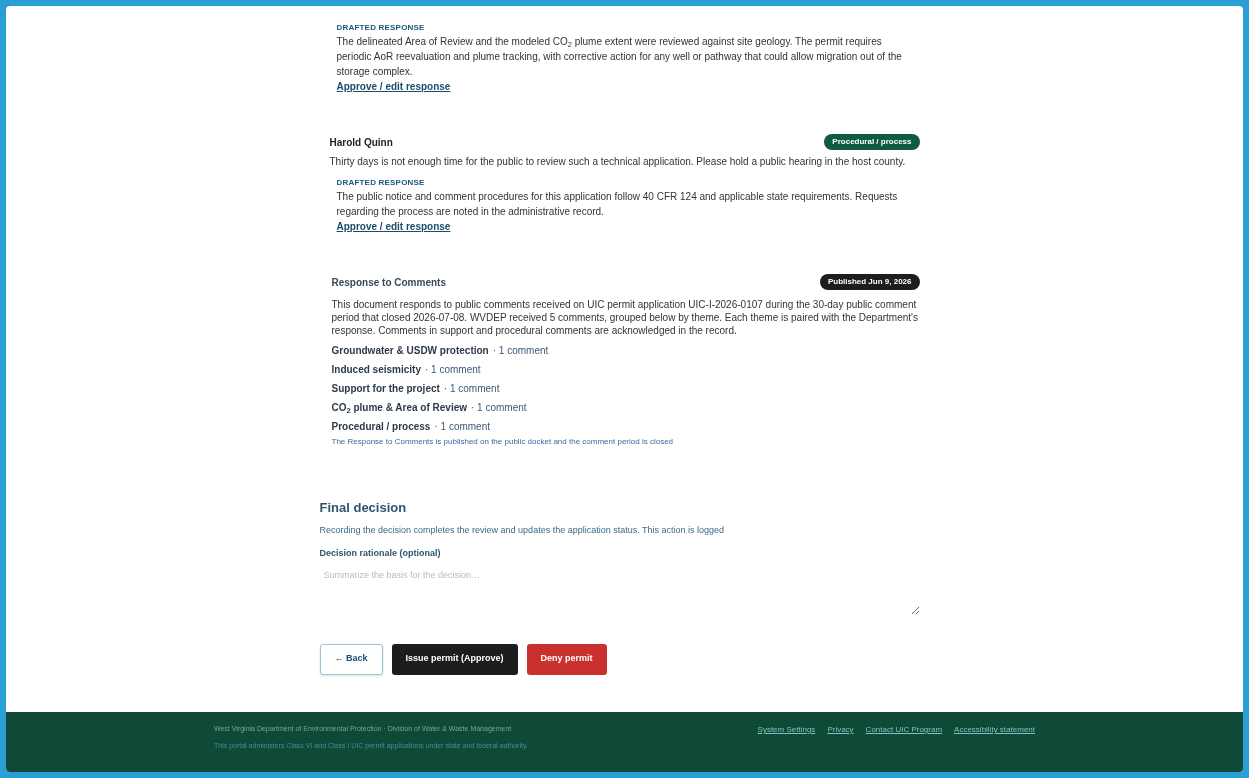 This screenshot has height=778, width=1249. What do you see at coordinates (904, 730) in the screenshot?
I see `footer-link: Contact UIC Program` at bounding box center [904, 730].